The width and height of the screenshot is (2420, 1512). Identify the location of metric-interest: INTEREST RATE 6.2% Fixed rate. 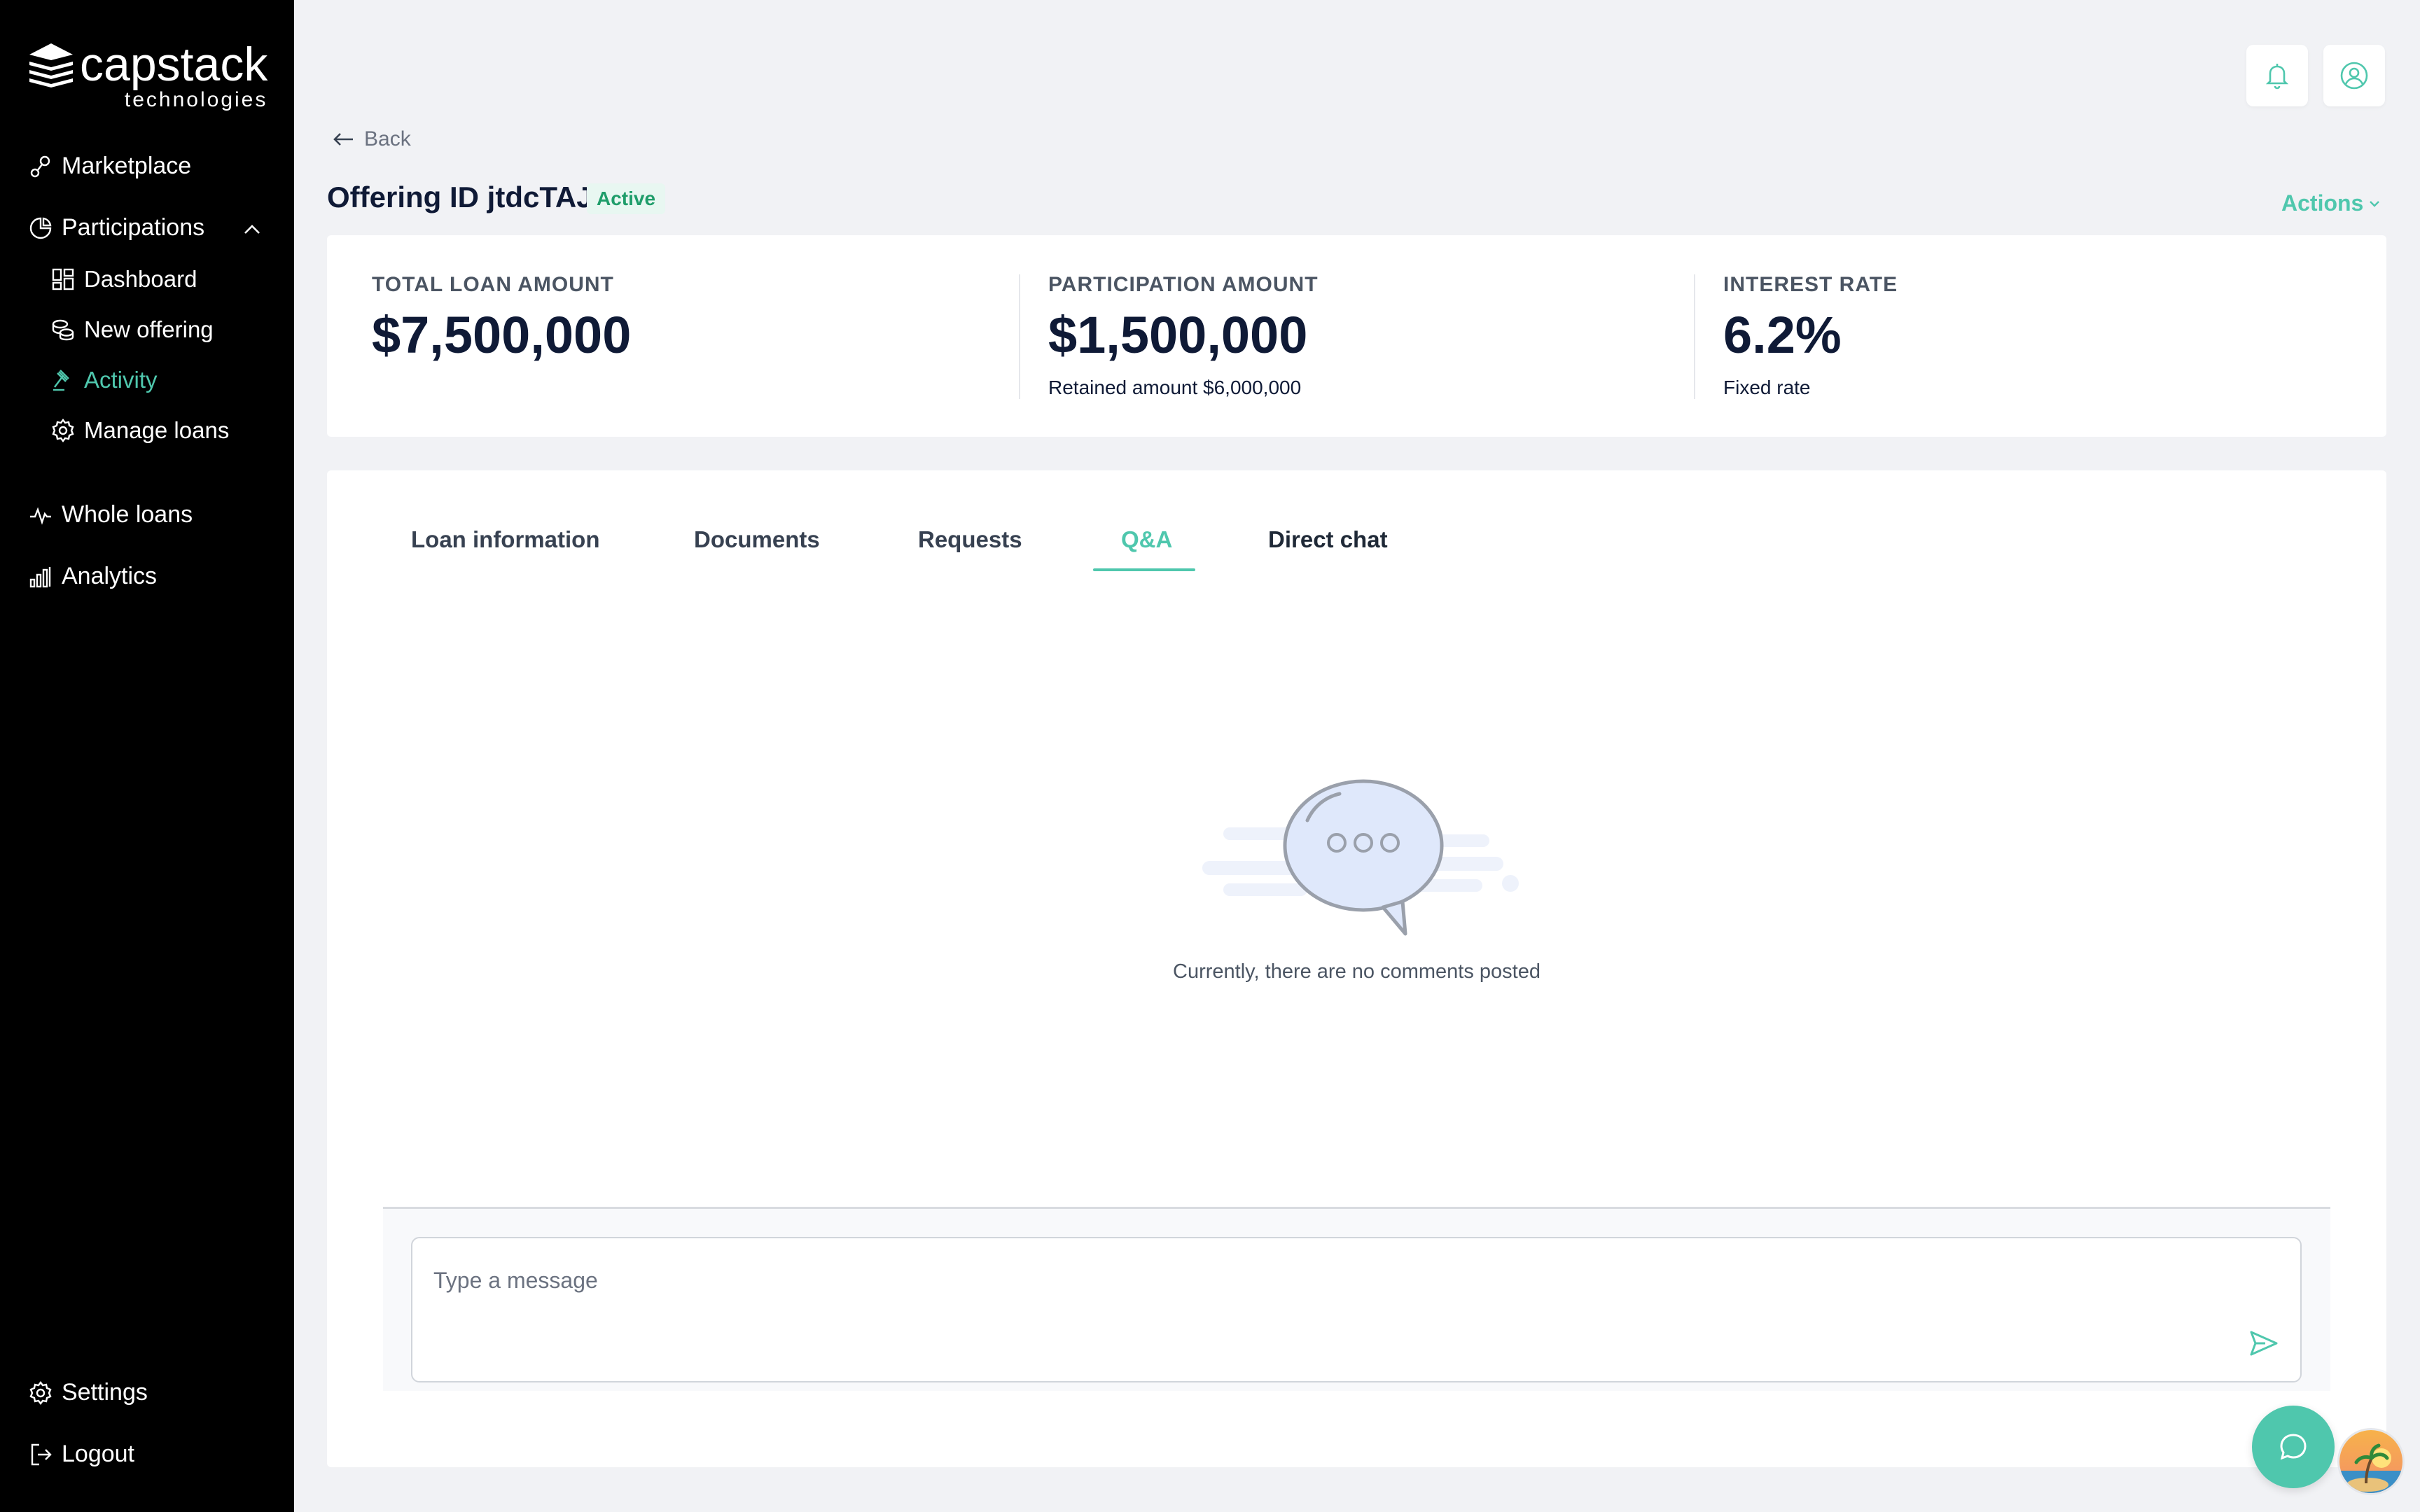
(1810, 336).